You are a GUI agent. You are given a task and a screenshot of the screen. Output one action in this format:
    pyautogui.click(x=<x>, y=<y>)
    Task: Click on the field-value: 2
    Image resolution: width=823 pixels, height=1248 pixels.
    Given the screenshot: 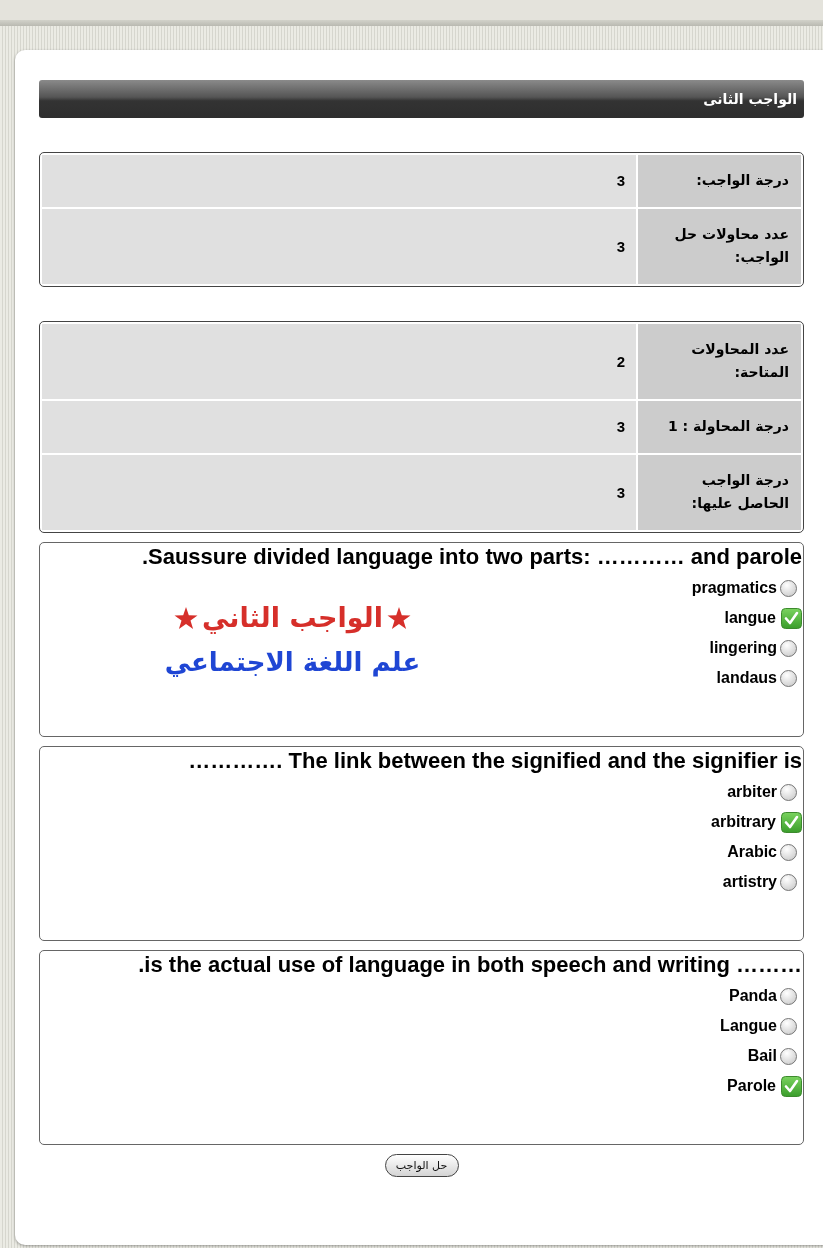 What is the action you would take?
    pyautogui.click(x=339, y=361)
    